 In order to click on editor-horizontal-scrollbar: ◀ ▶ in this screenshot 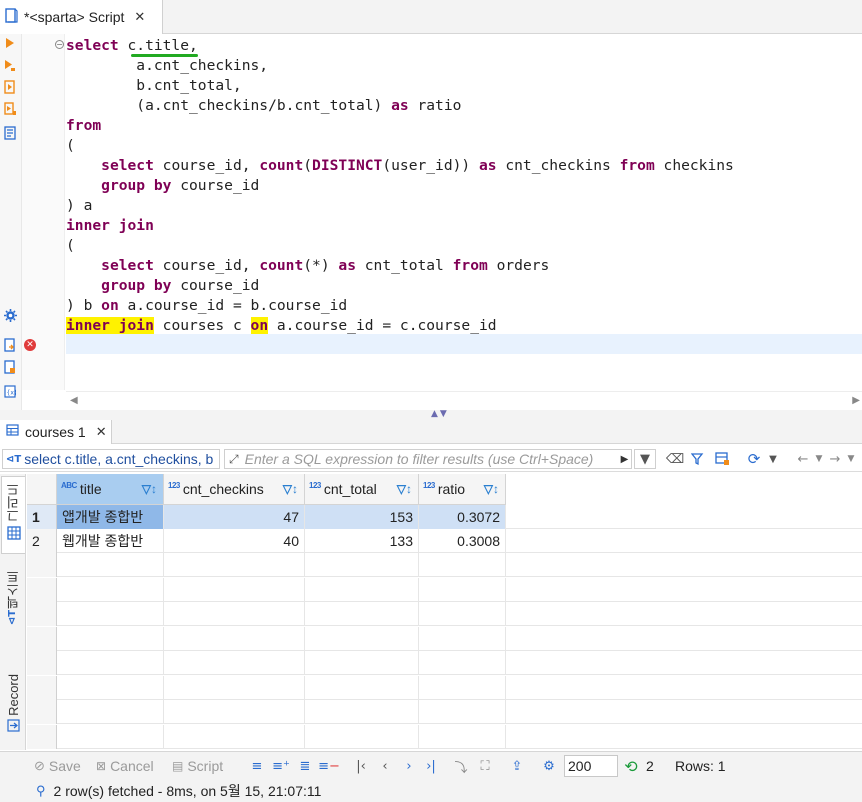, I will do `click(464, 400)`.